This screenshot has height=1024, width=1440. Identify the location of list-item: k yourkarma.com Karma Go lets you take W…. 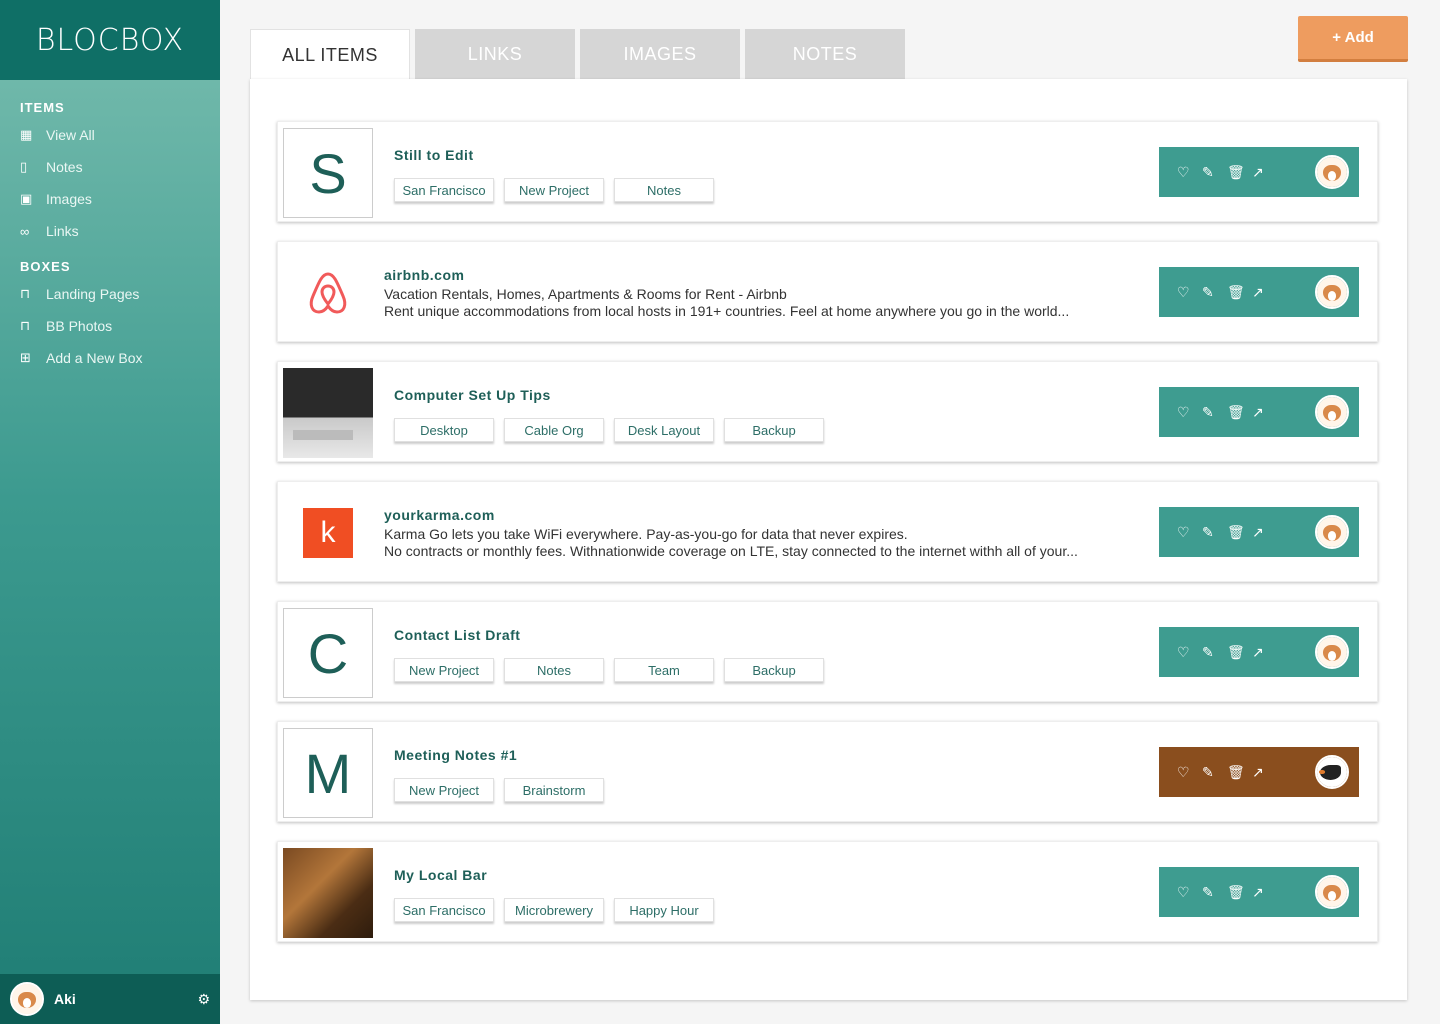
(827, 531).